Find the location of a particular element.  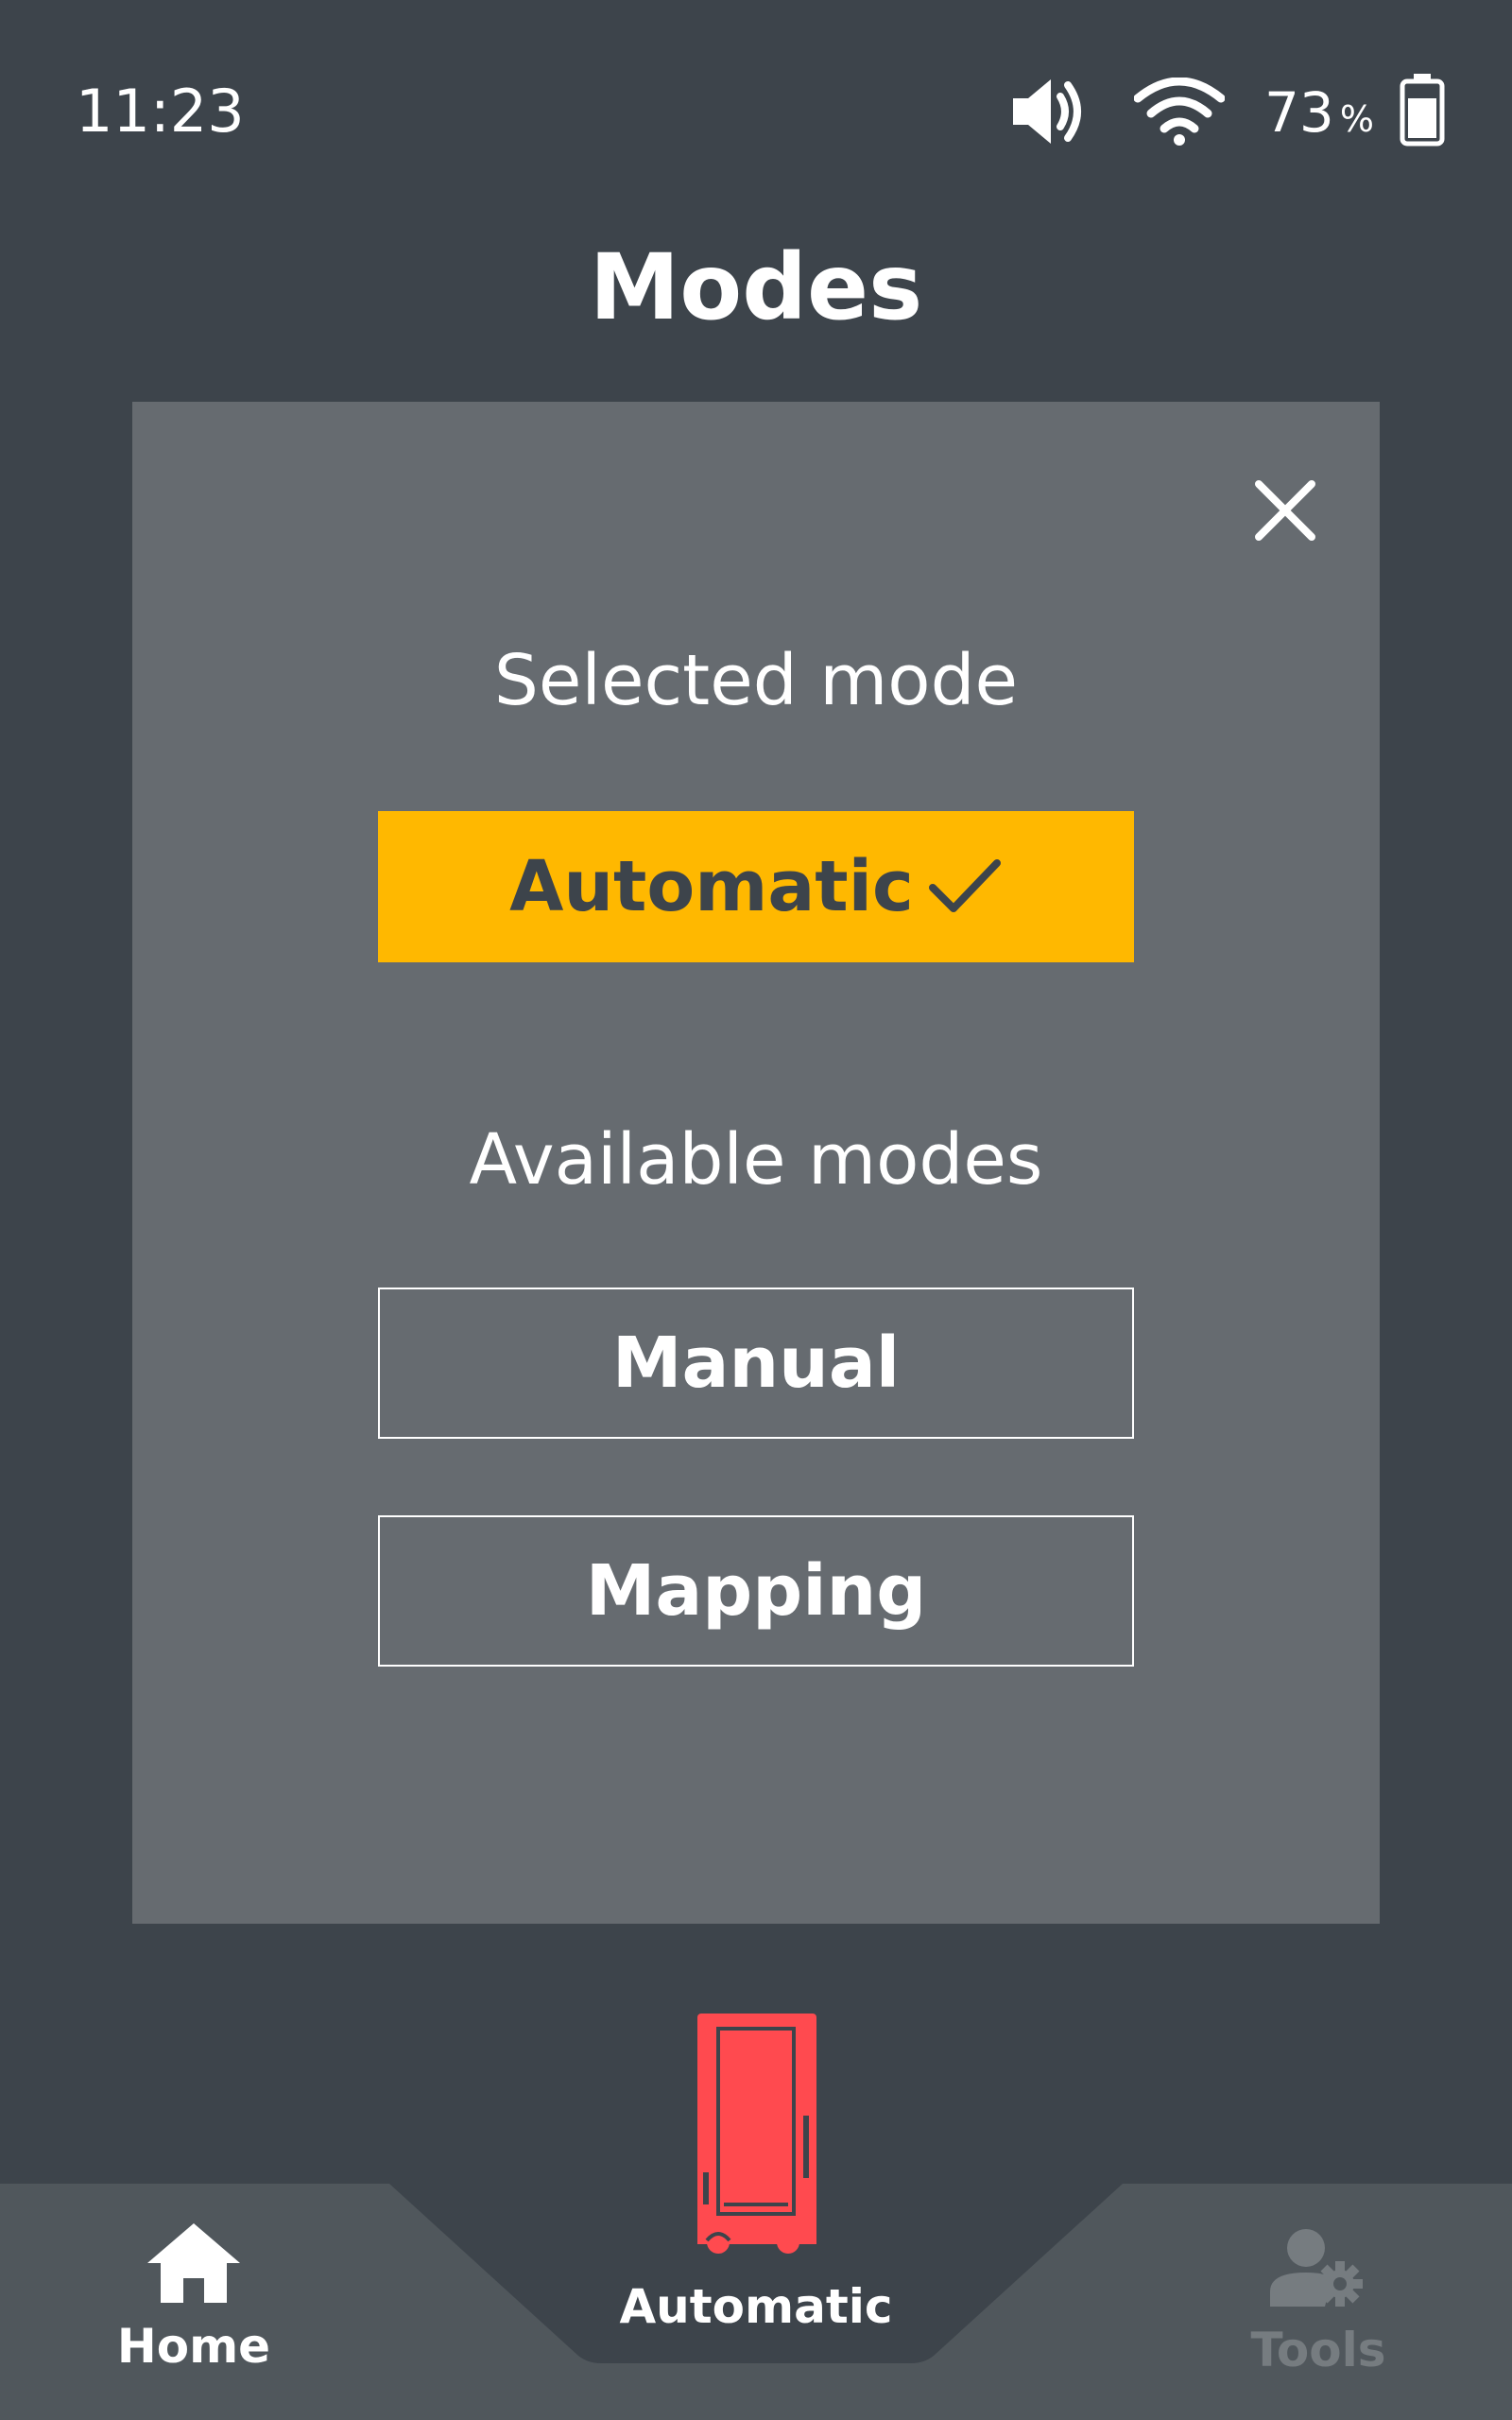

page-title: Modes is located at coordinates (756, 287).